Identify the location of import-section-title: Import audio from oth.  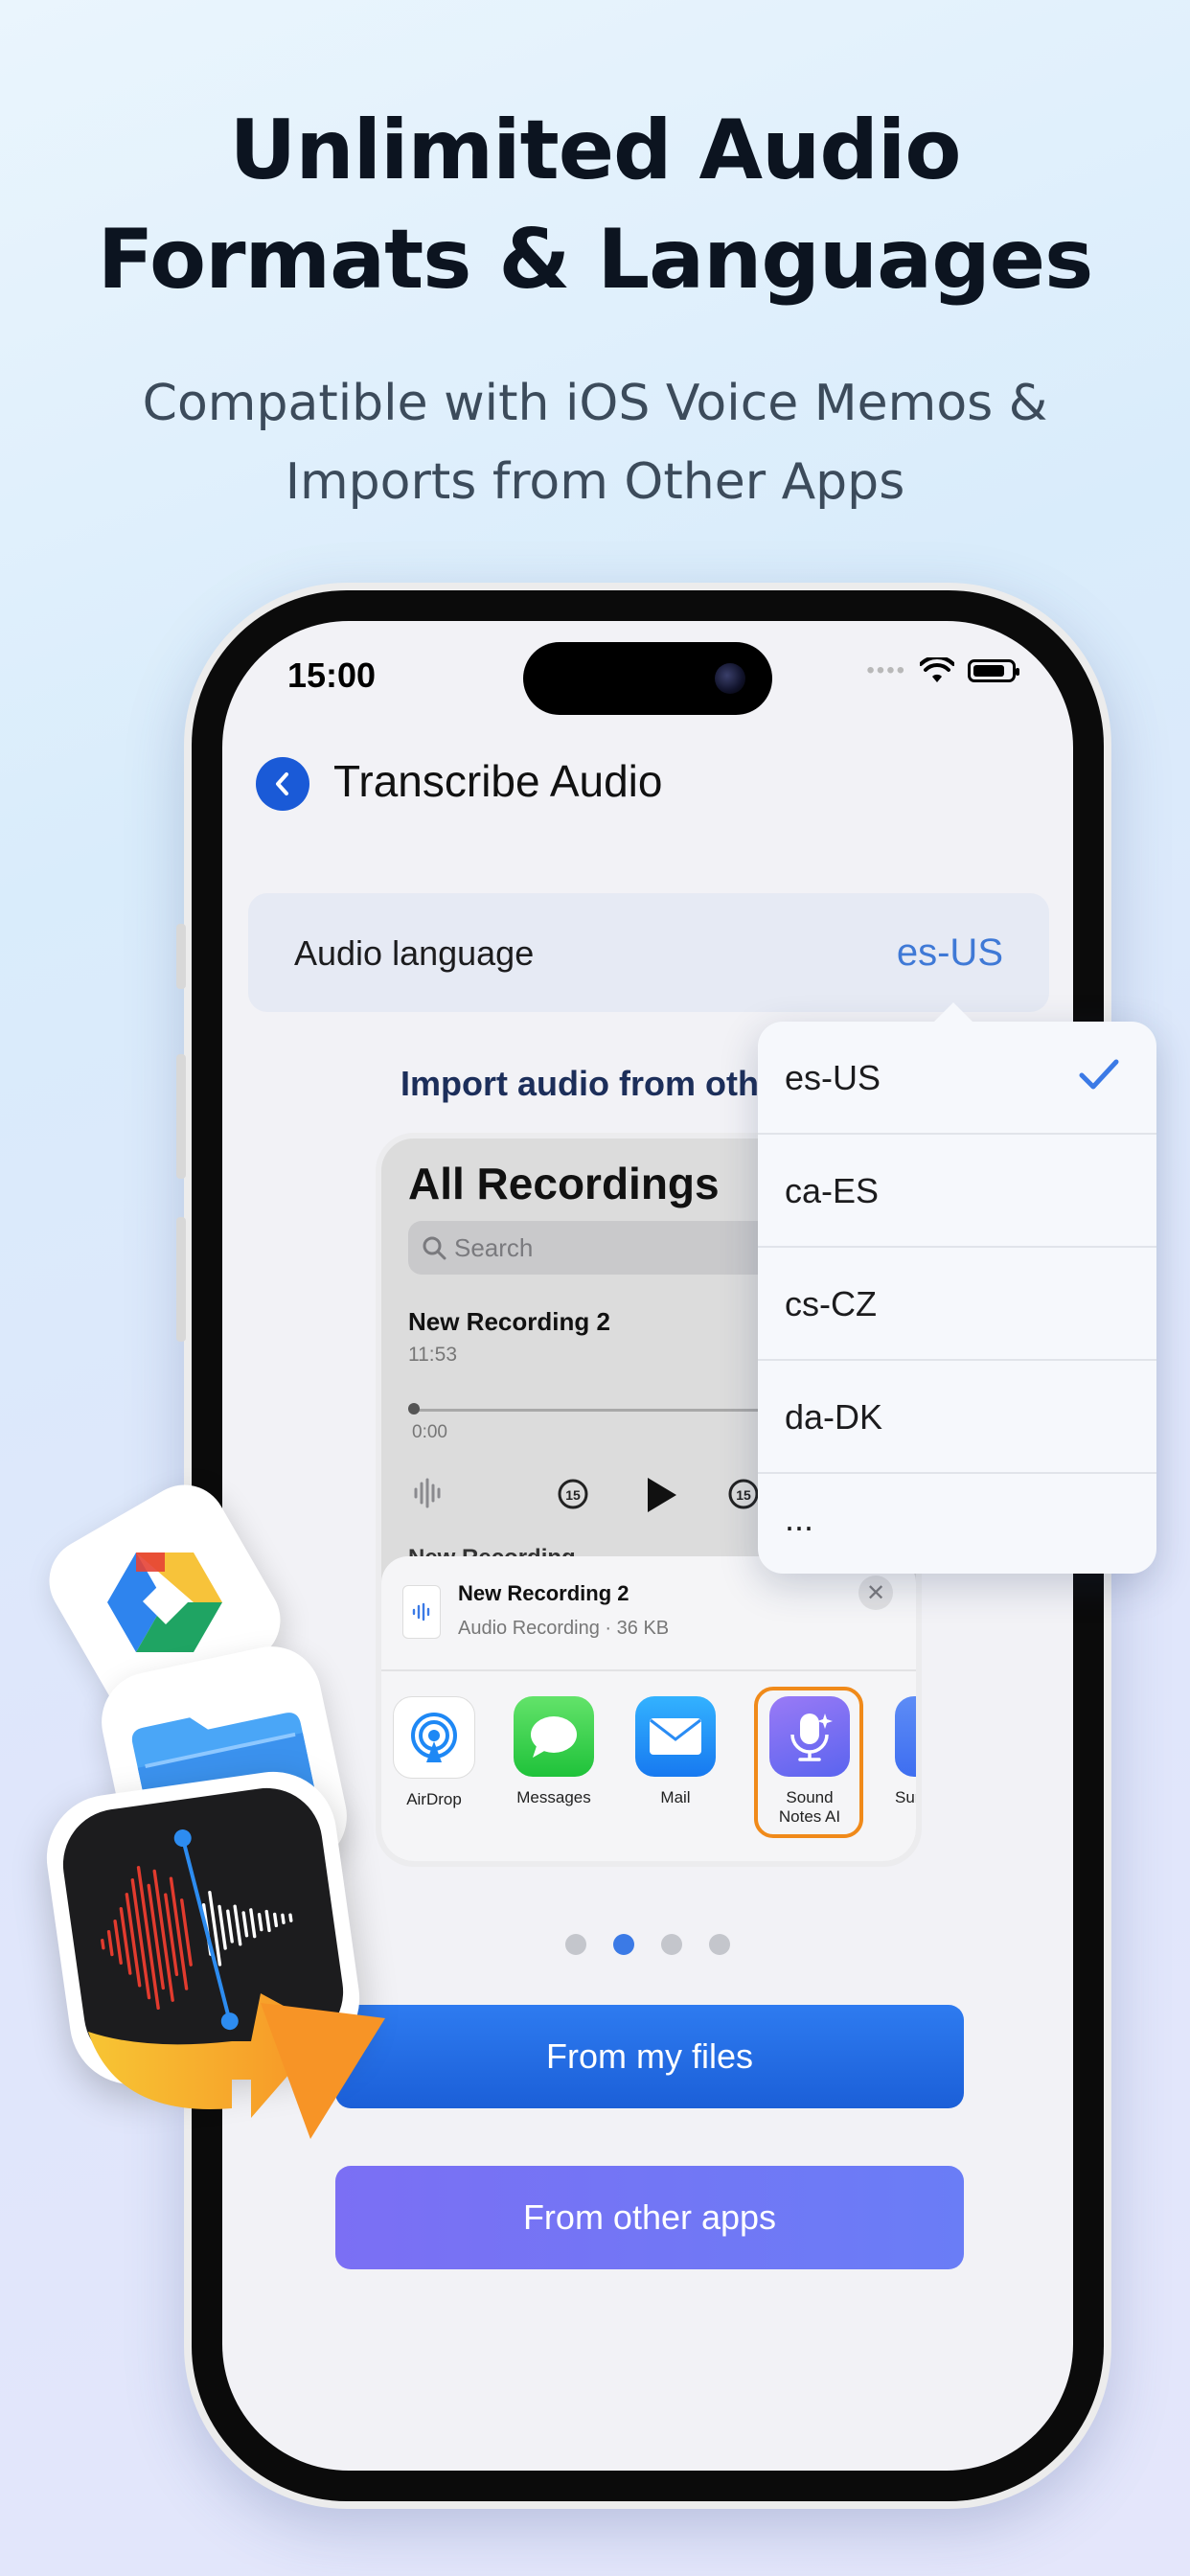
(579, 1084).